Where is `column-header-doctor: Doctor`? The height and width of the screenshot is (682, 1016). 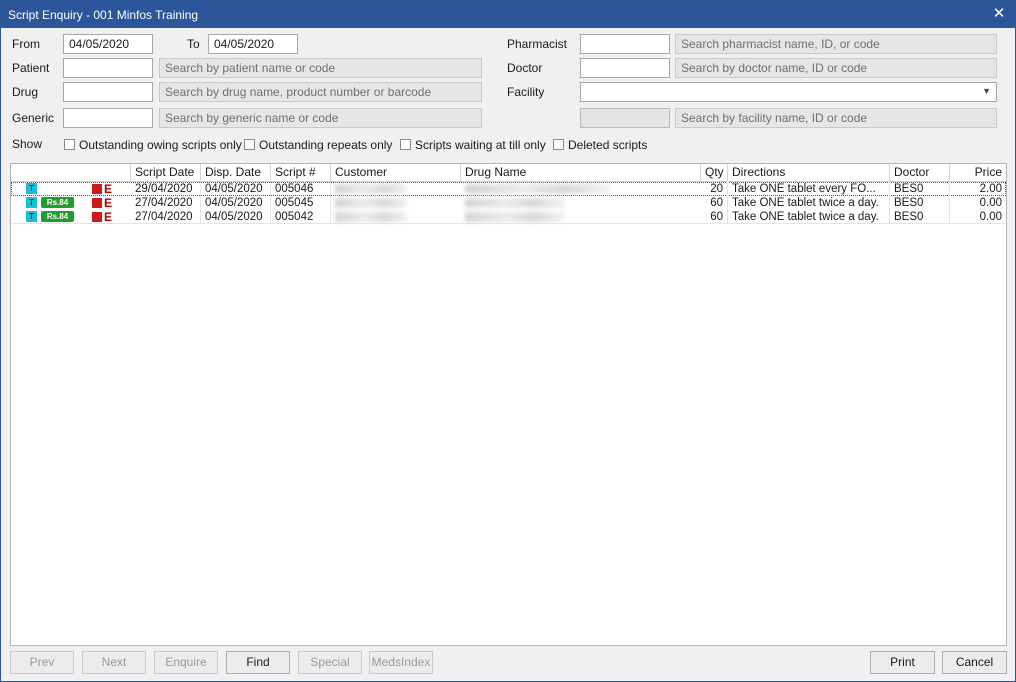 column-header-doctor: Doctor is located at coordinates (920, 172).